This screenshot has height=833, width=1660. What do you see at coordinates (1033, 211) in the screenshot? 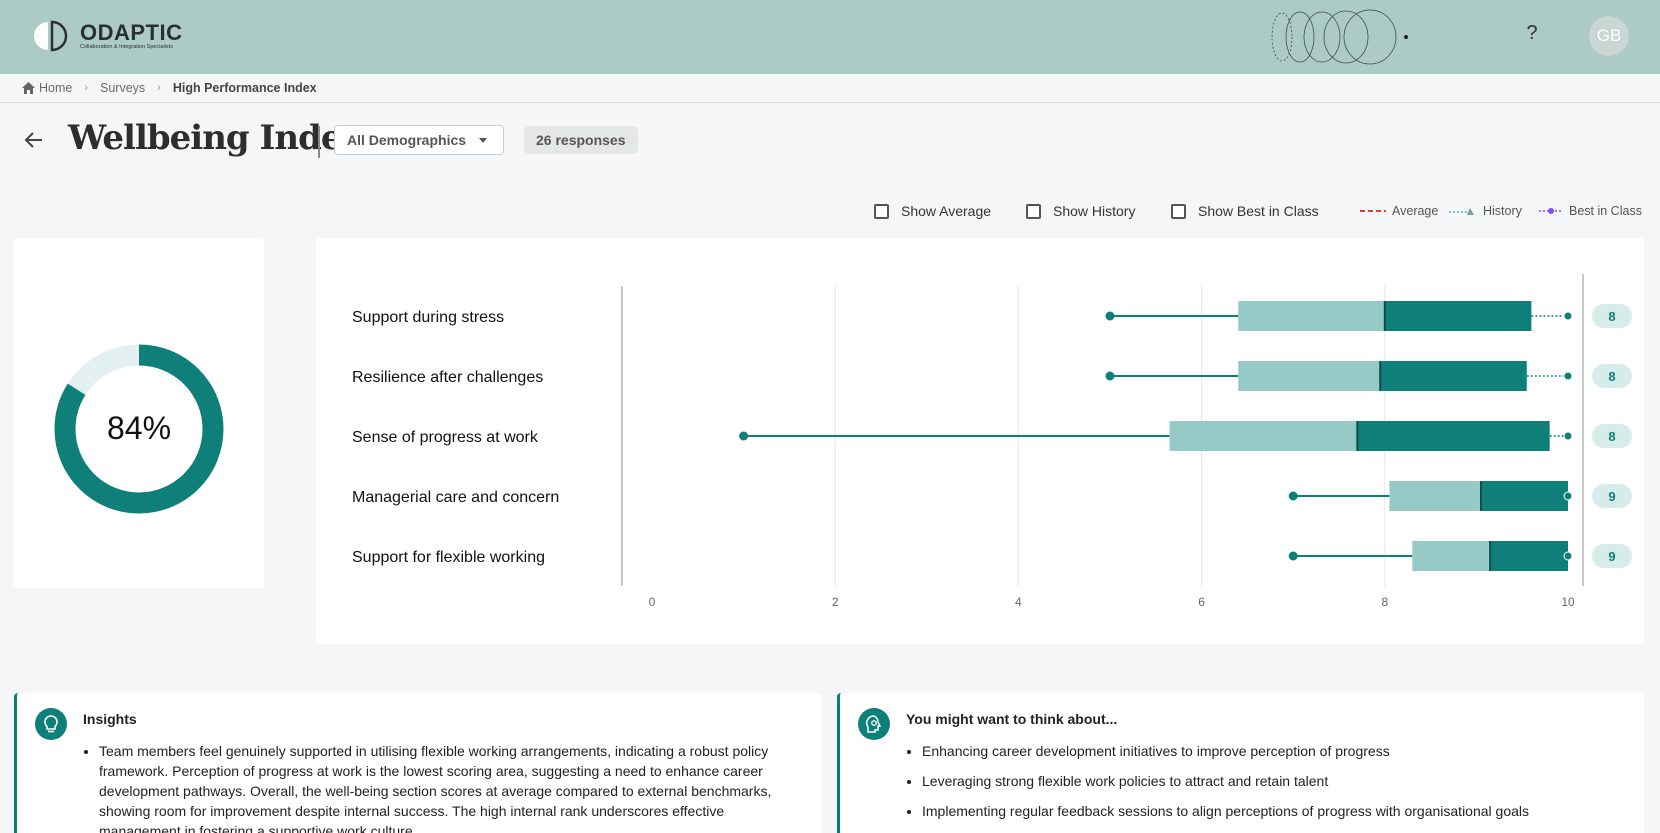
I see `show-history-checkbox` at bounding box center [1033, 211].